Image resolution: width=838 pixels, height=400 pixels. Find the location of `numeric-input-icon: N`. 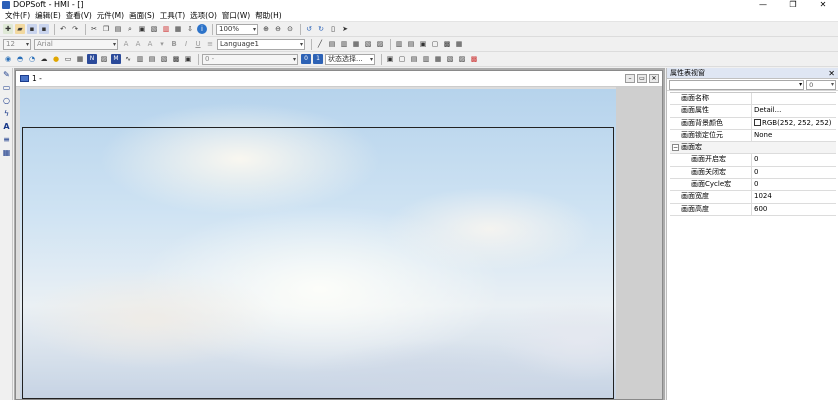

numeric-input-icon: N is located at coordinates (92, 59).